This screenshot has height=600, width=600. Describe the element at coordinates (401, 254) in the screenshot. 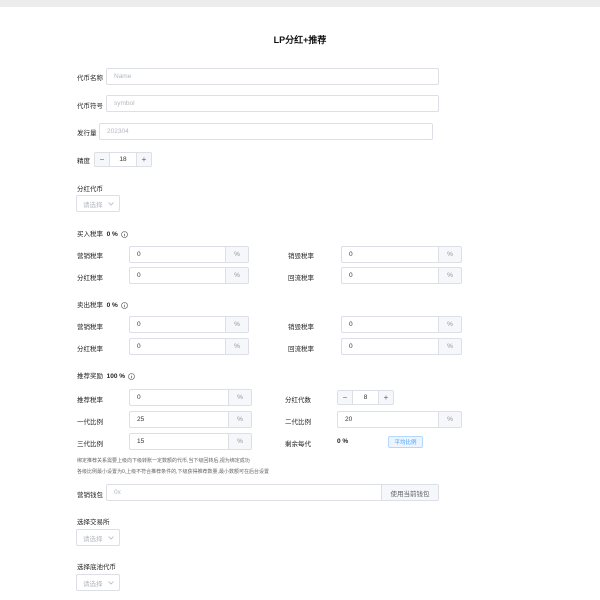

I see `buy-burn-input: 0%` at that location.